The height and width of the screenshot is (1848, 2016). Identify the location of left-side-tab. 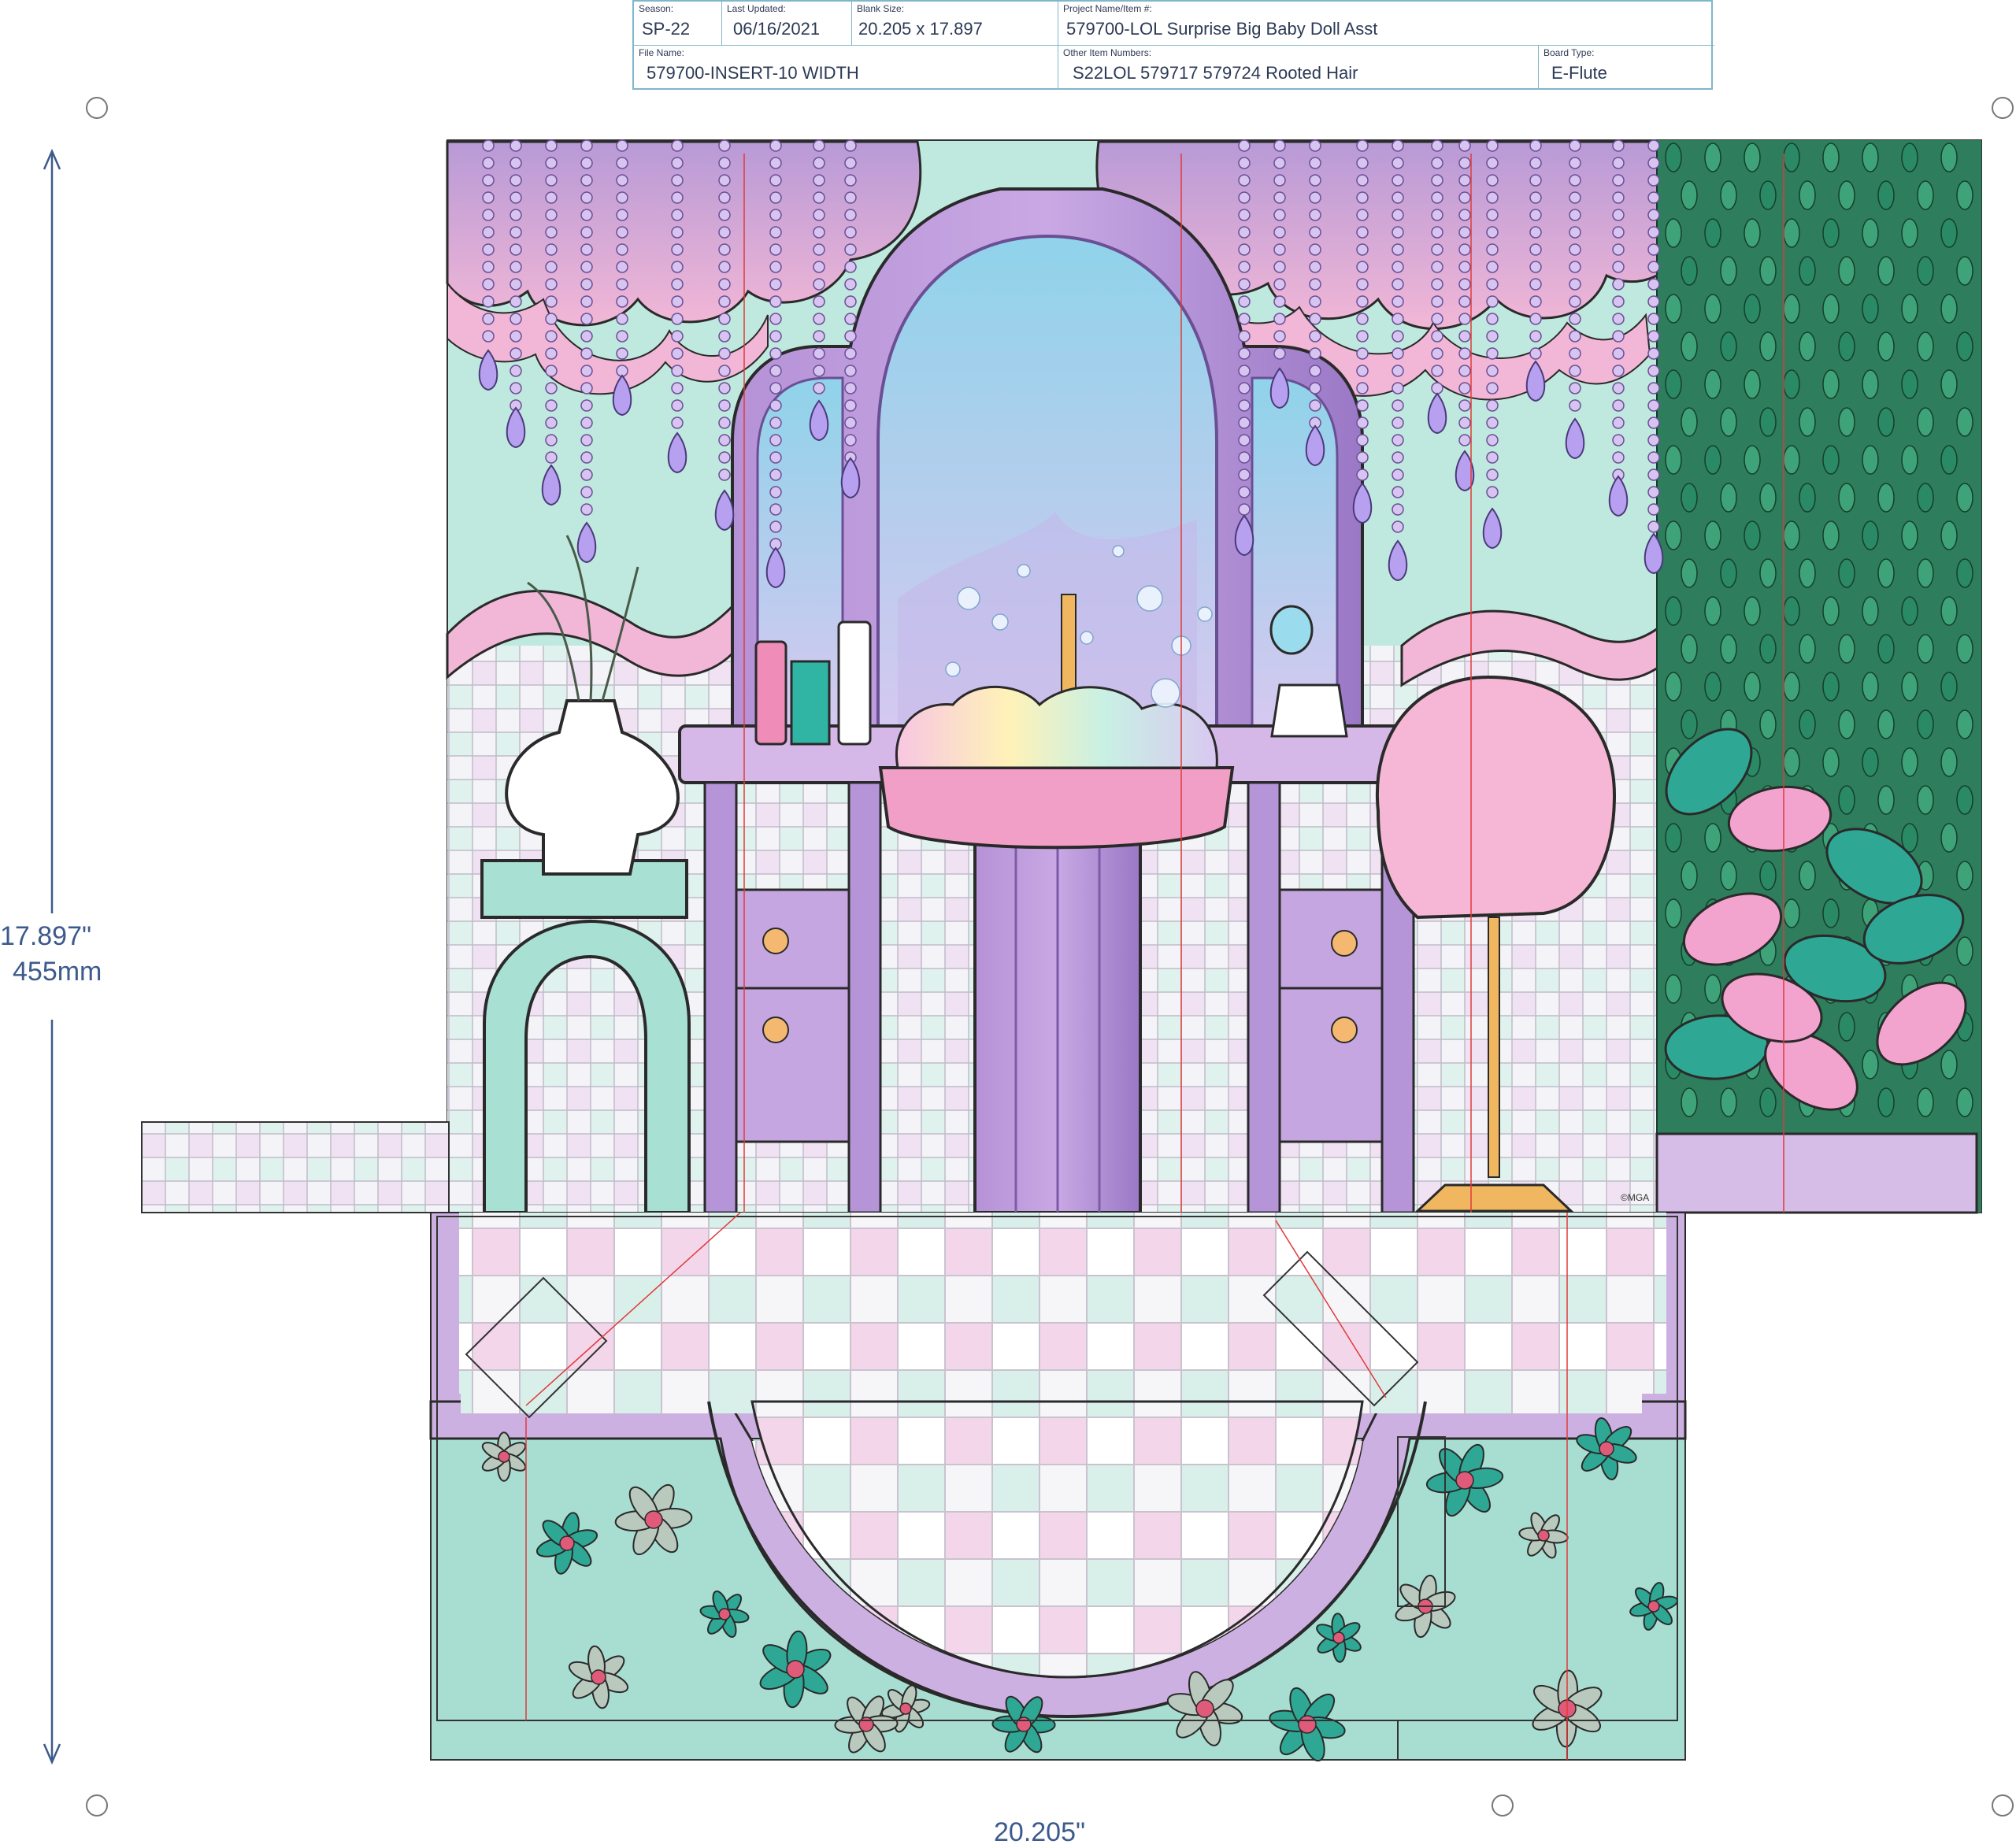
(295, 1167).